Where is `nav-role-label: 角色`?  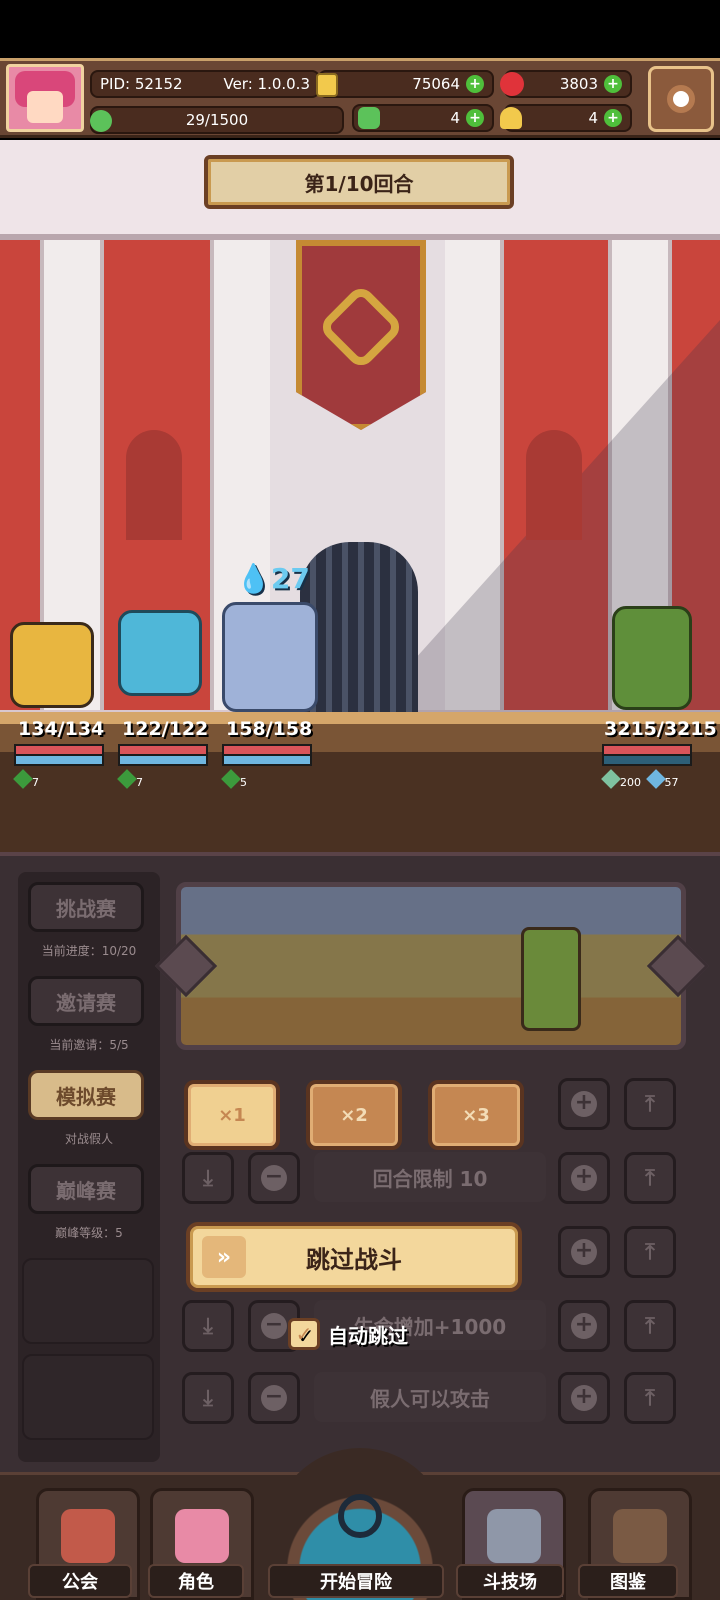 nav-role-label: 角色 is located at coordinates (196, 1581).